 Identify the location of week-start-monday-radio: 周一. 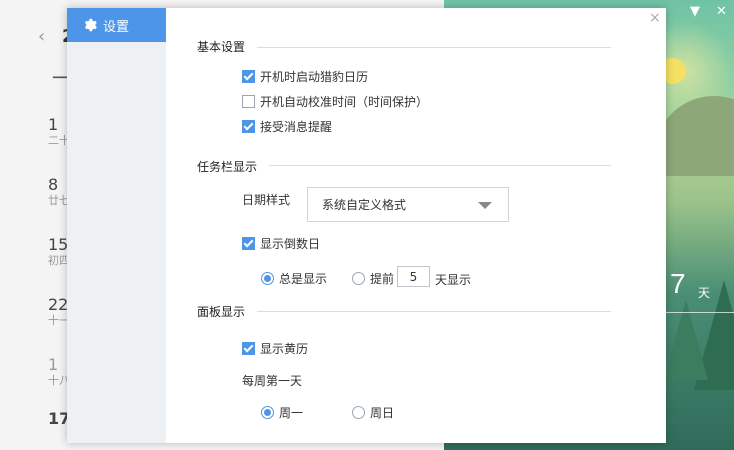
(282, 412).